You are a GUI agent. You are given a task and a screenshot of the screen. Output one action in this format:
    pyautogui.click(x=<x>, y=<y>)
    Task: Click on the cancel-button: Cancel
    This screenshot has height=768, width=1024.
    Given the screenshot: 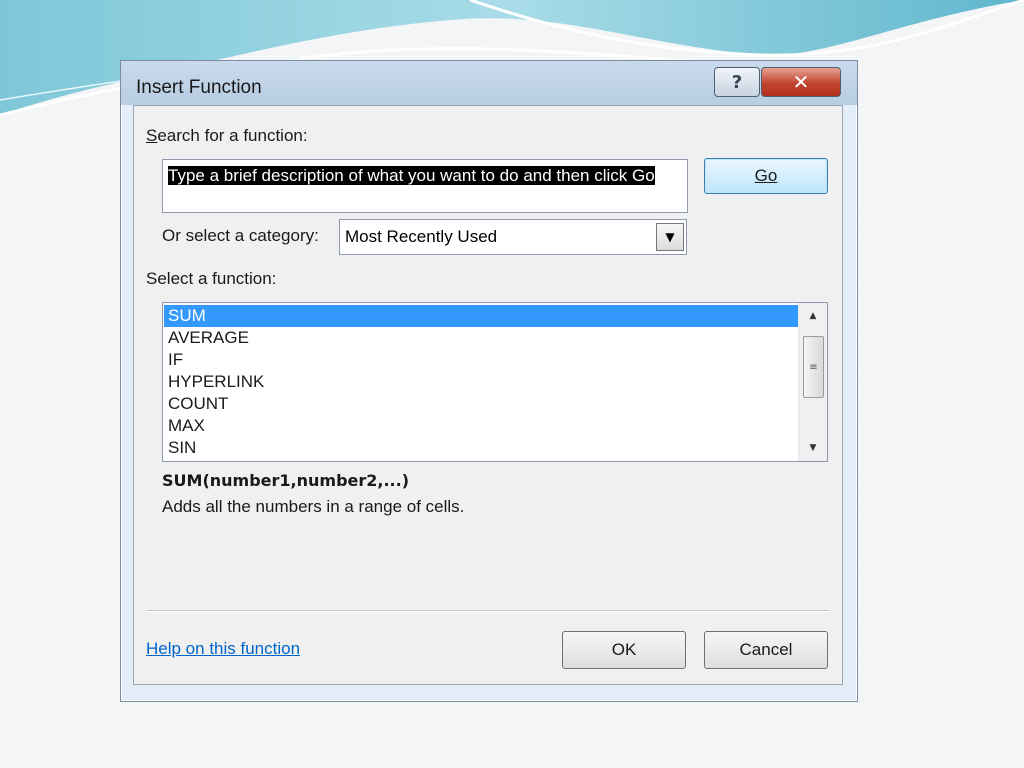 What is the action you would take?
    pyautogui.click(x=766, y=650)
    